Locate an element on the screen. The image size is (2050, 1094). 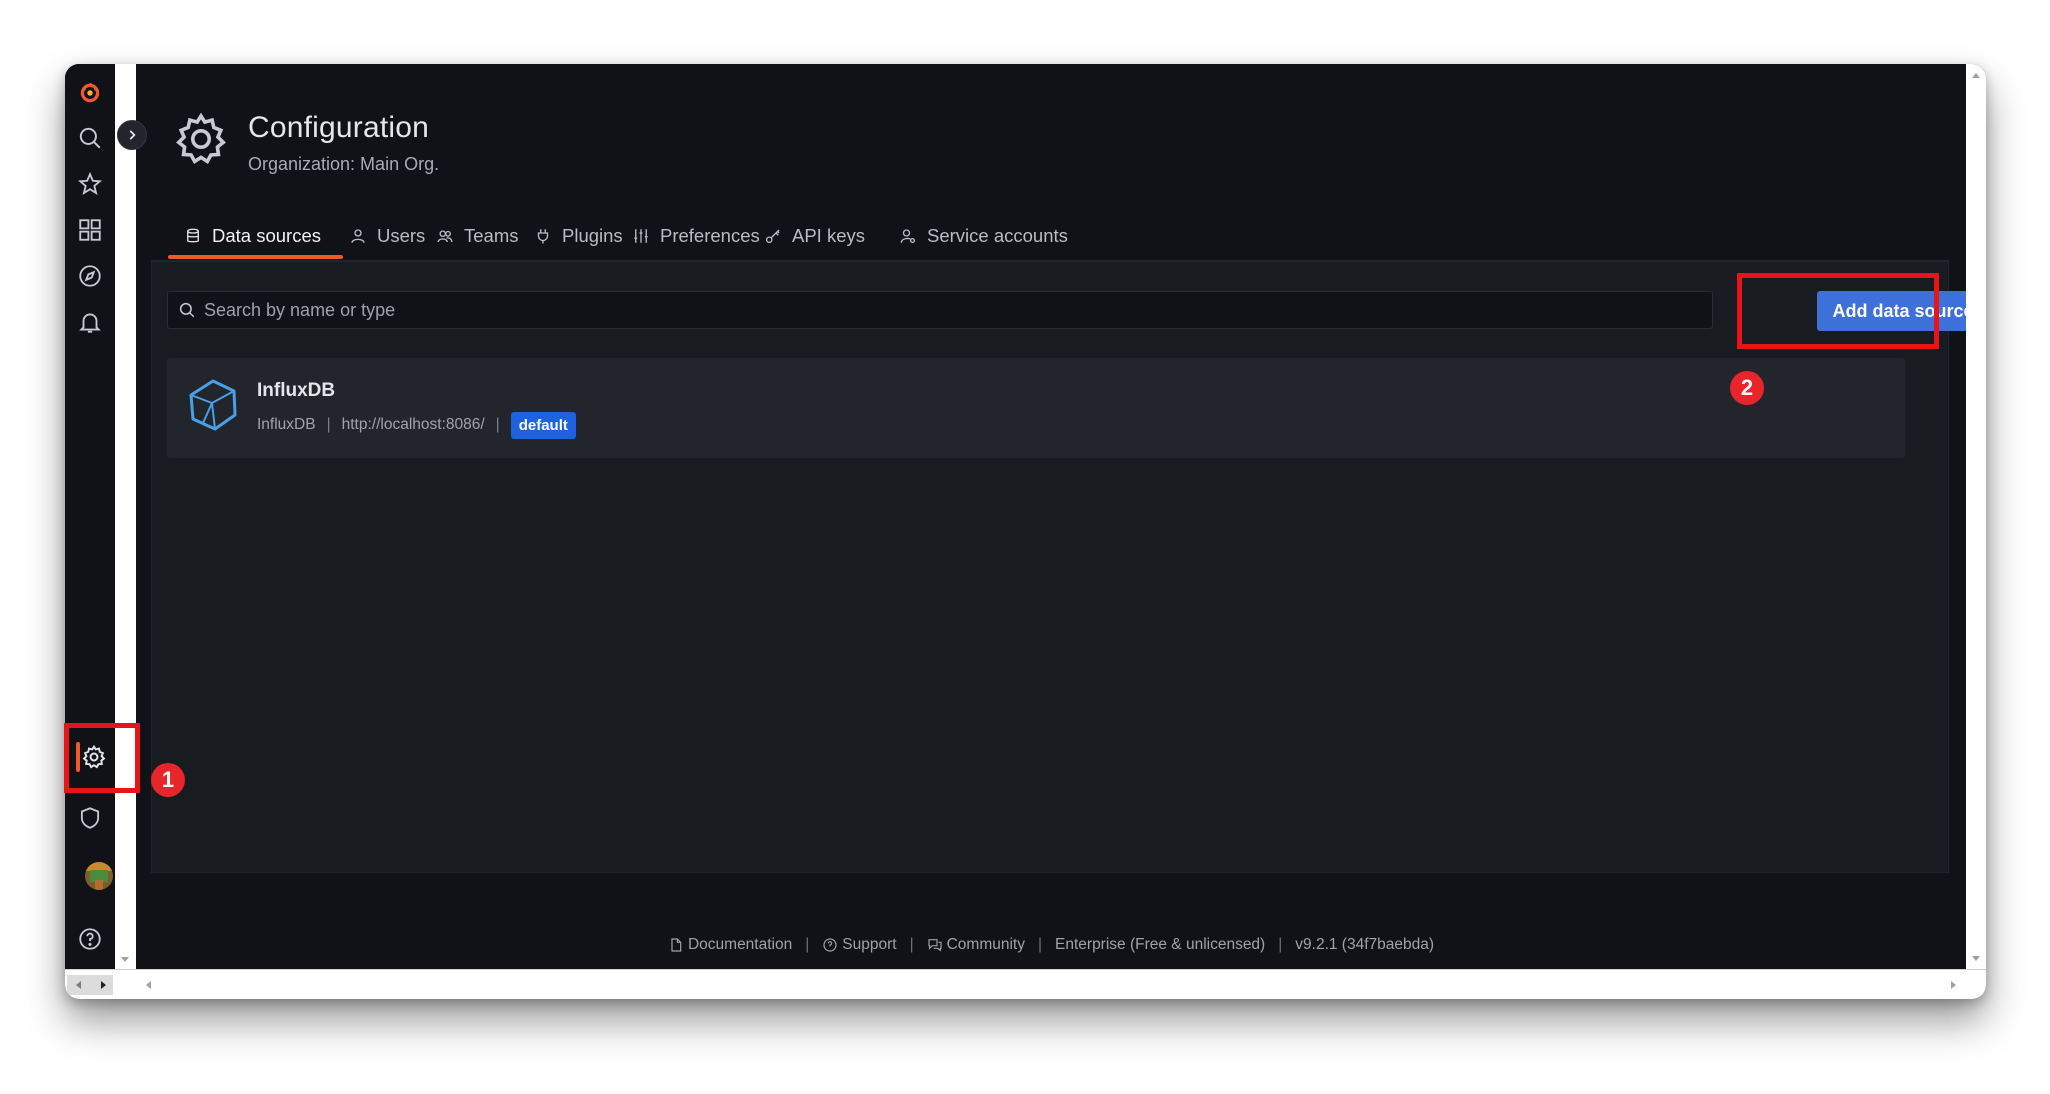
user-icon is located at coordinates (358, 236).